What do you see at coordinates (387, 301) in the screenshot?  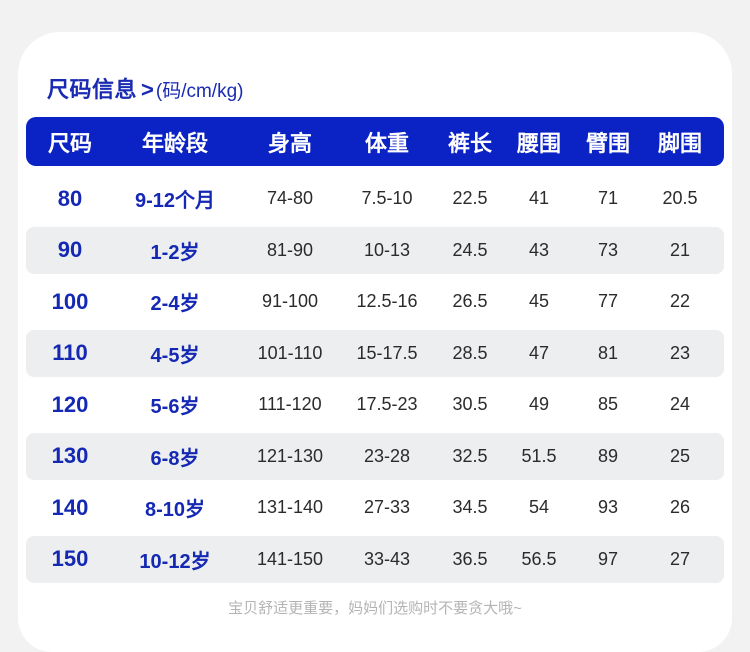 I see `weight-cell: 12.5-16` at bounding box center [387, 301].